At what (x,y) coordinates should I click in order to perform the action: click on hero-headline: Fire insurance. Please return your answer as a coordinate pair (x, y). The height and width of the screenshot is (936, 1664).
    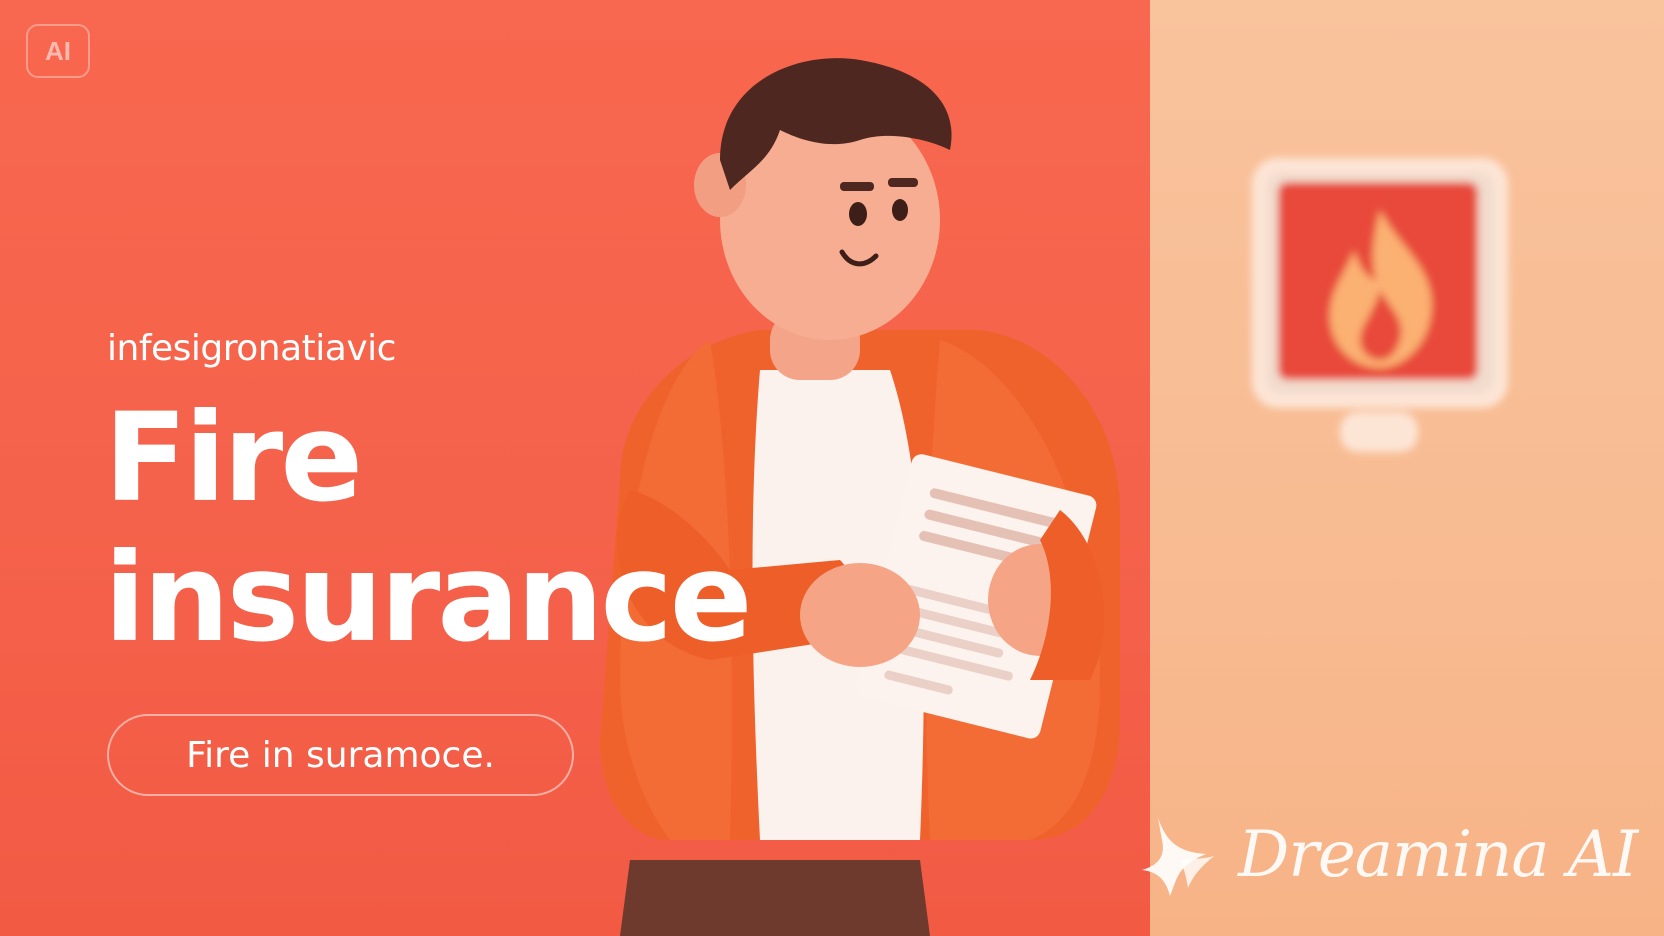
    Looking at the image, I should click on (428, 528).